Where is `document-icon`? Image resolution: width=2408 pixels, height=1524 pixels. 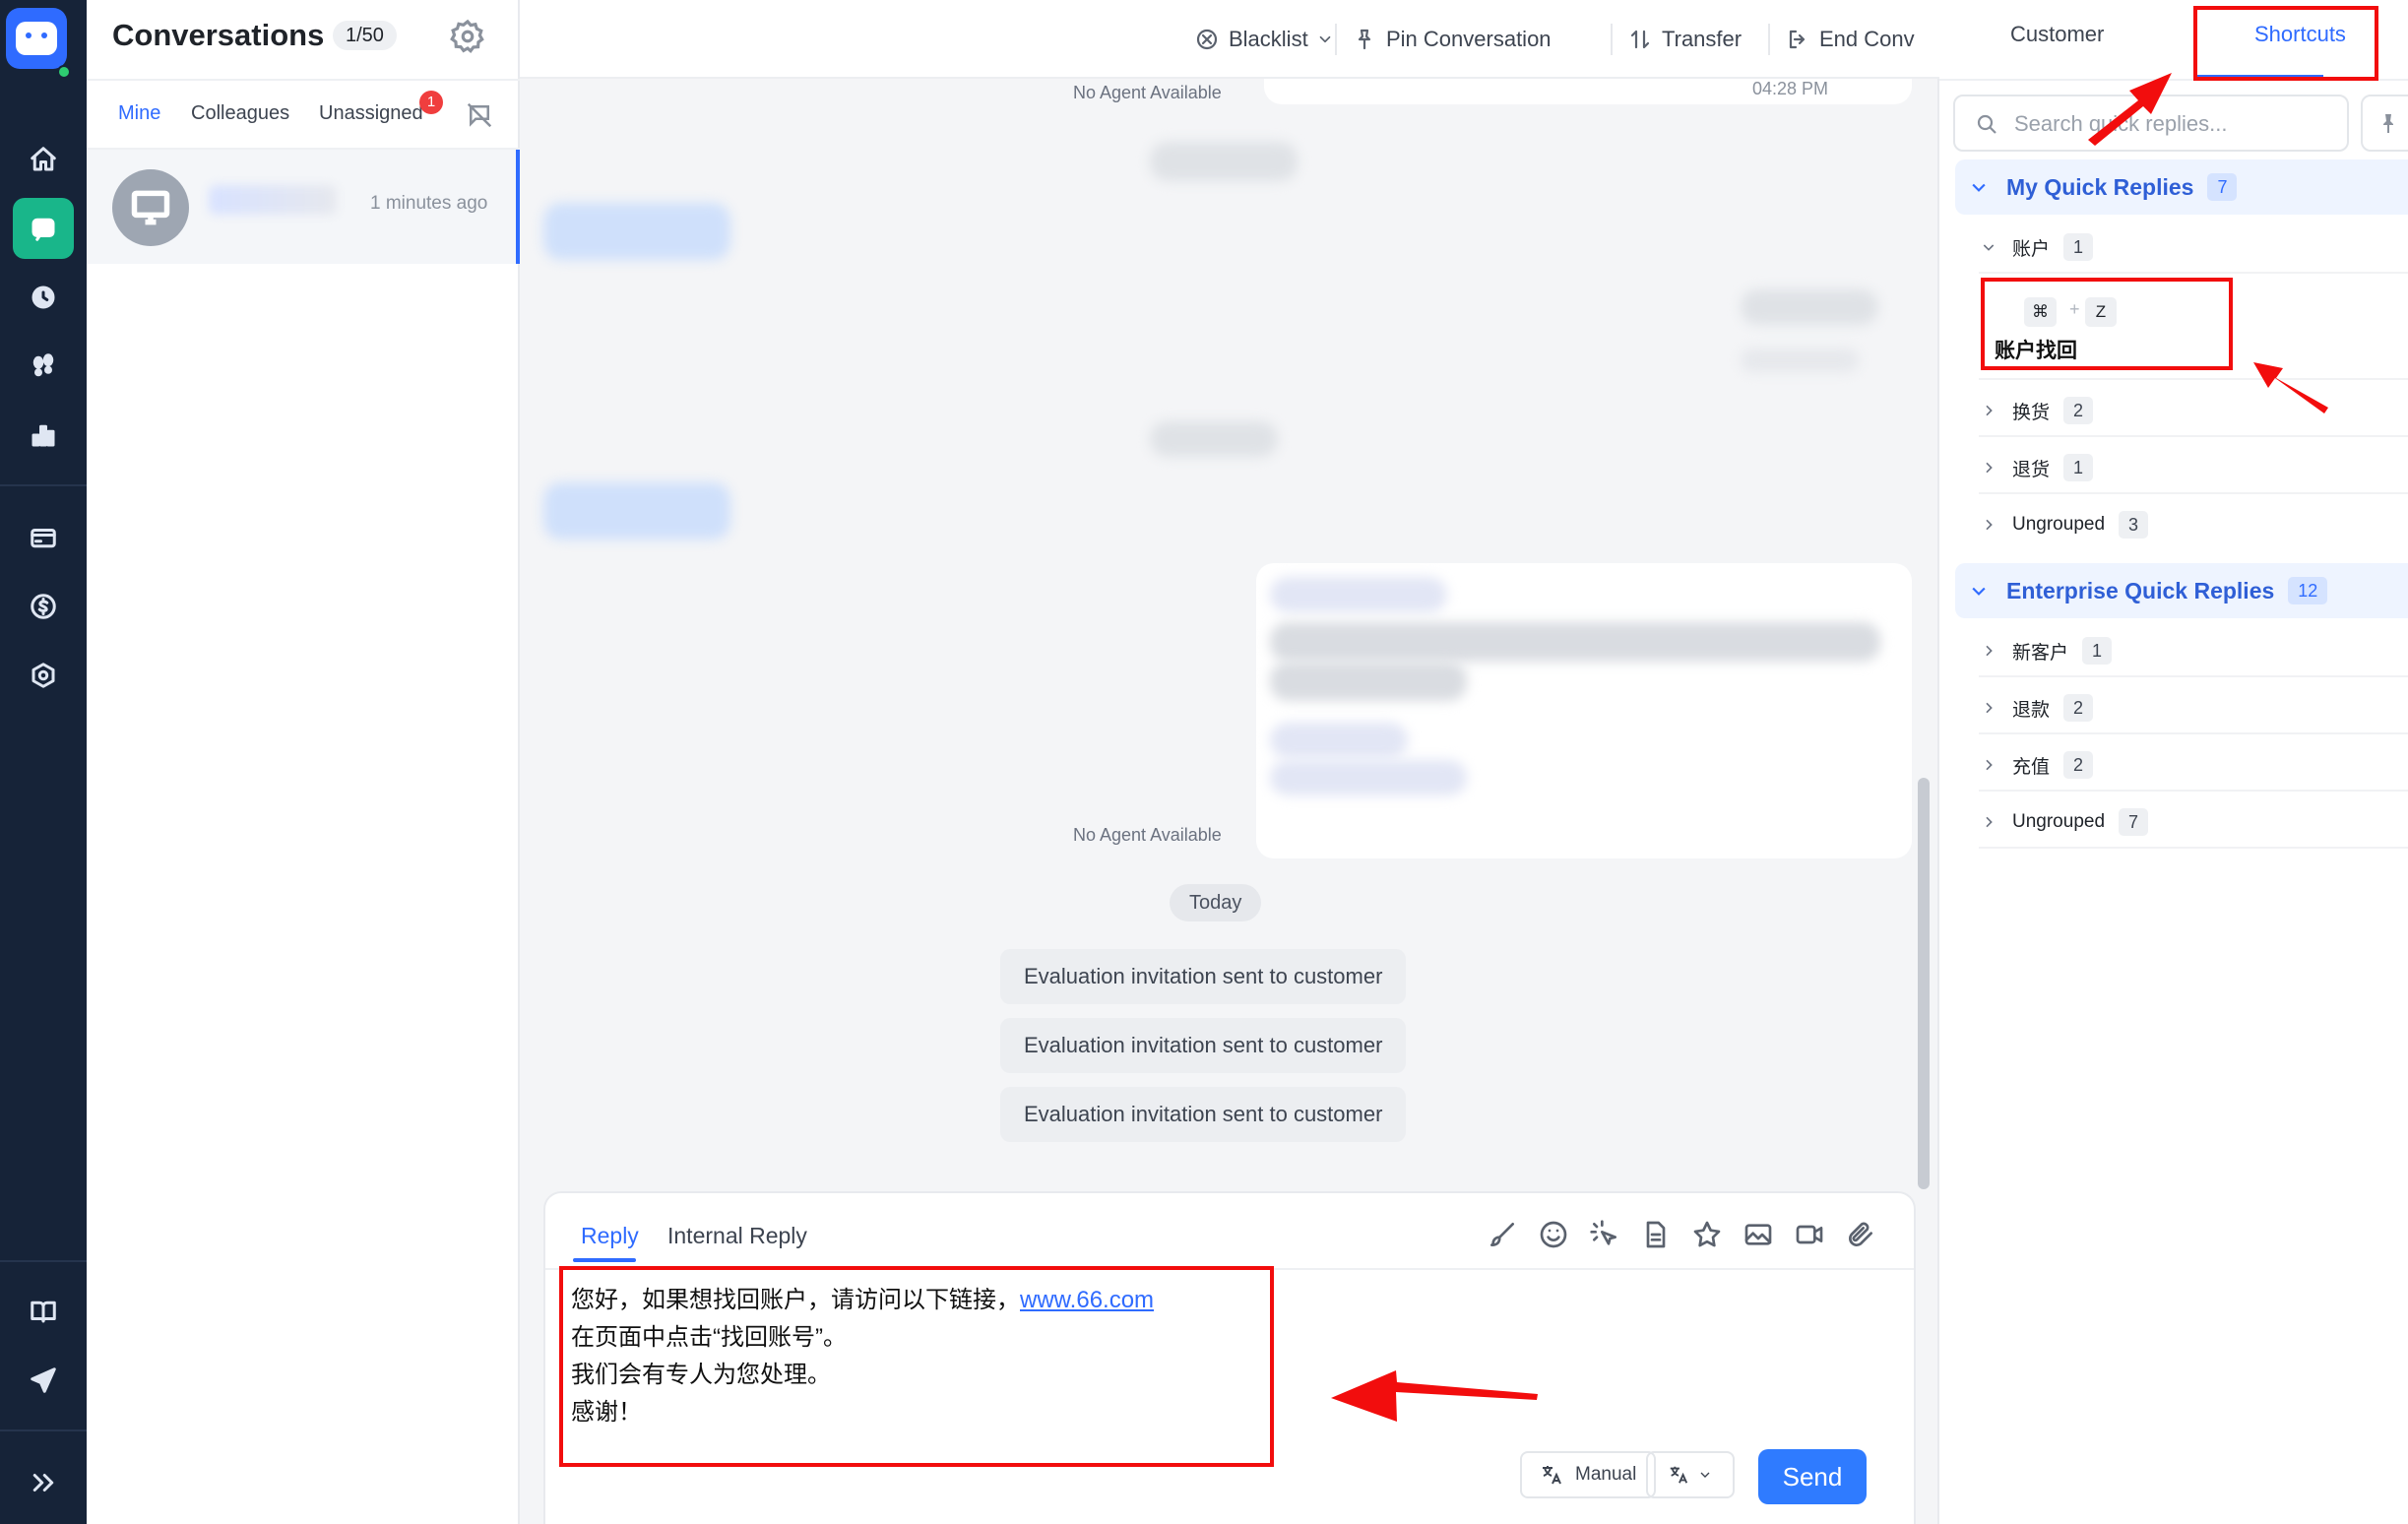 document-icon is located at coordinates (1656, 1234).